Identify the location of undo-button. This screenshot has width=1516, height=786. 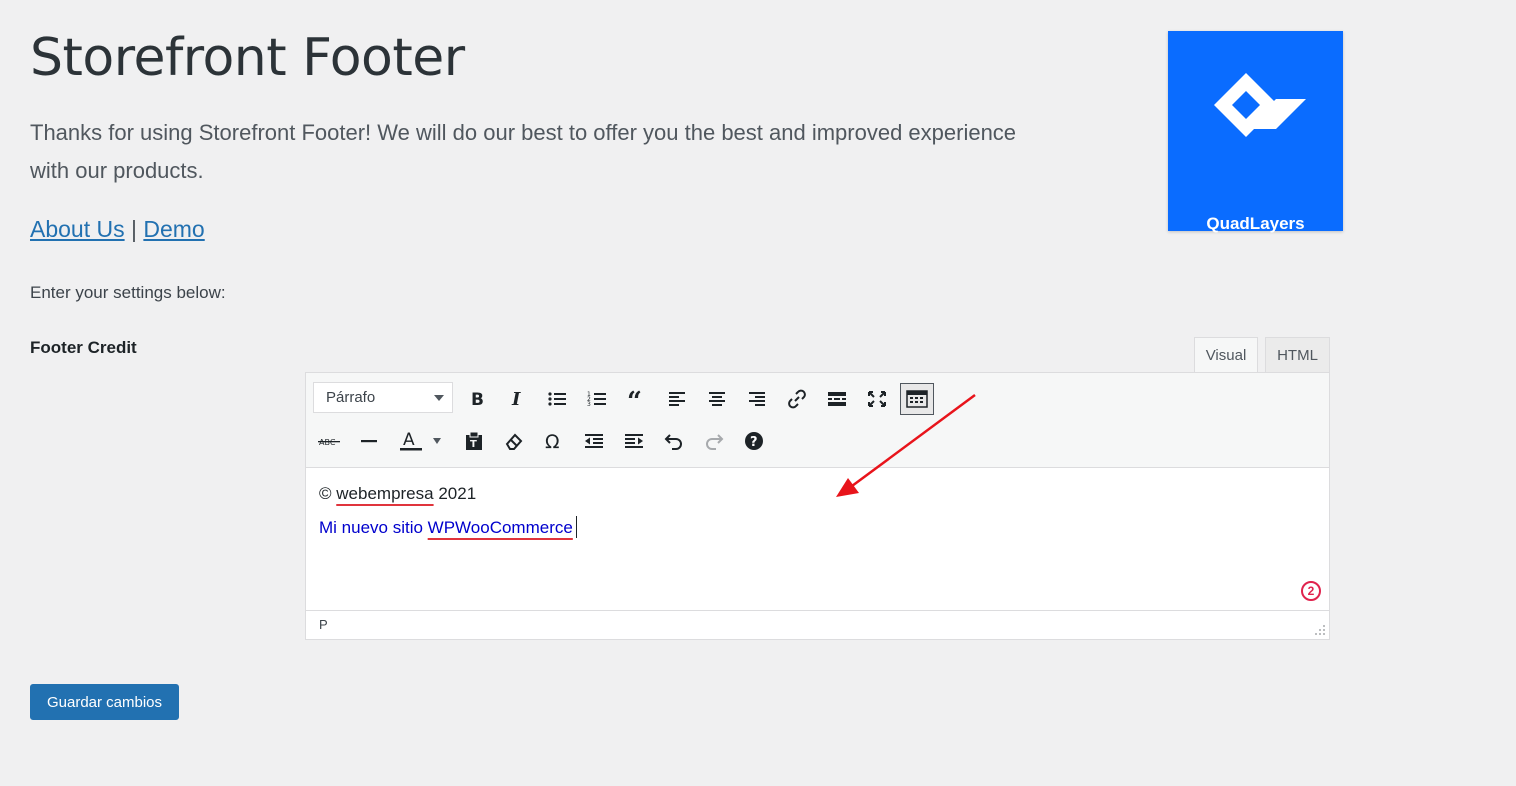
(674, 441).